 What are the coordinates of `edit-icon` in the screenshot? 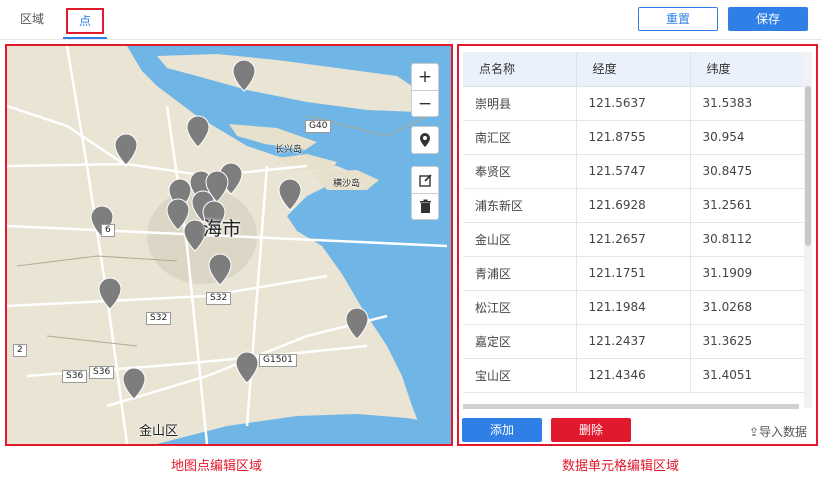 It's located at (425, 180).